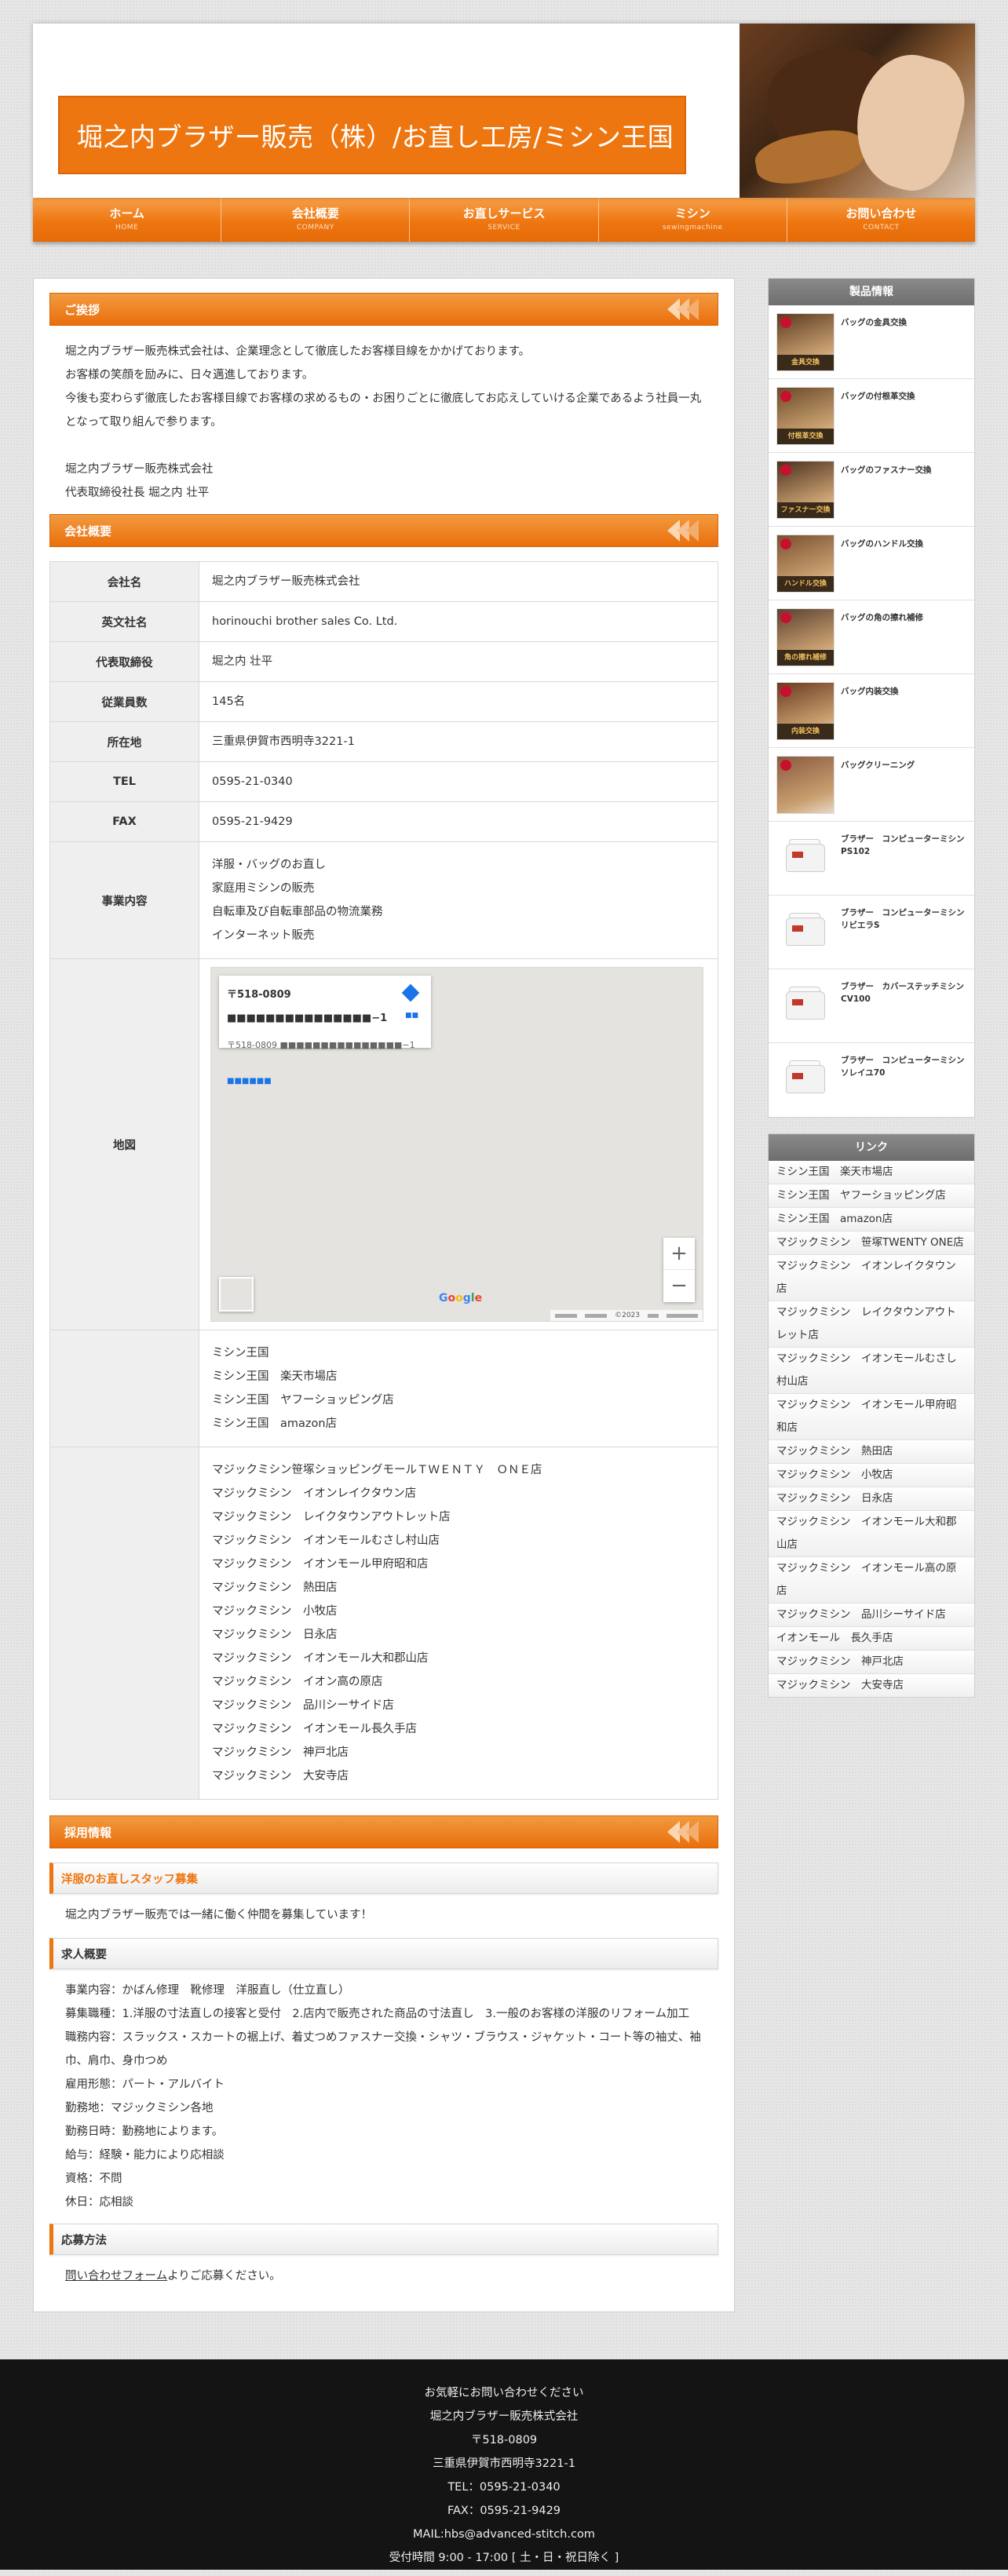 The height and width of the screenshot is (2576, 1008). I want to click on contact-form-link: 問い合わせフォーム, so click(116, 2276).